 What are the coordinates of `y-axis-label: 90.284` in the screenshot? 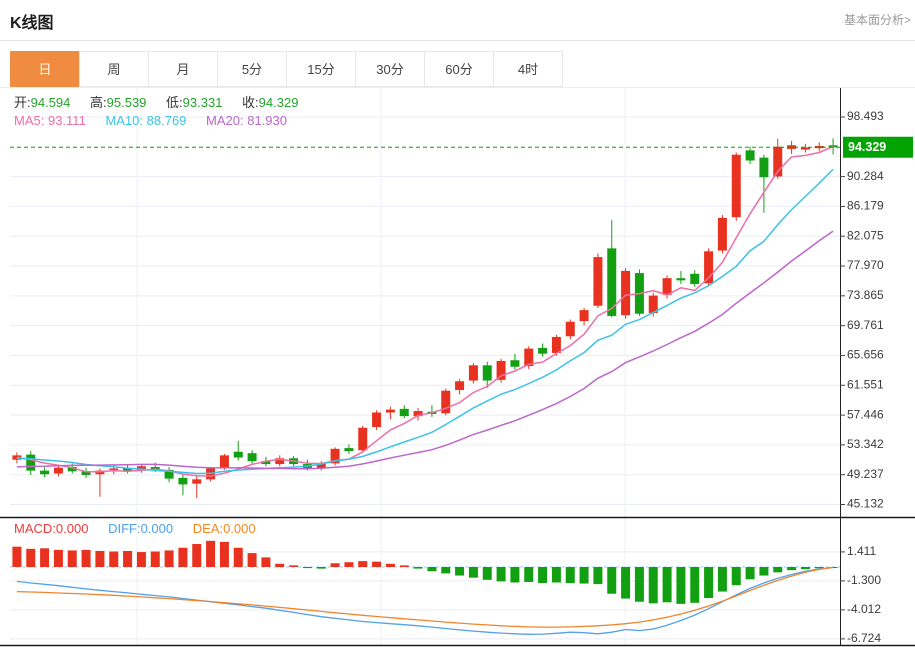 It's located at (865, 176).